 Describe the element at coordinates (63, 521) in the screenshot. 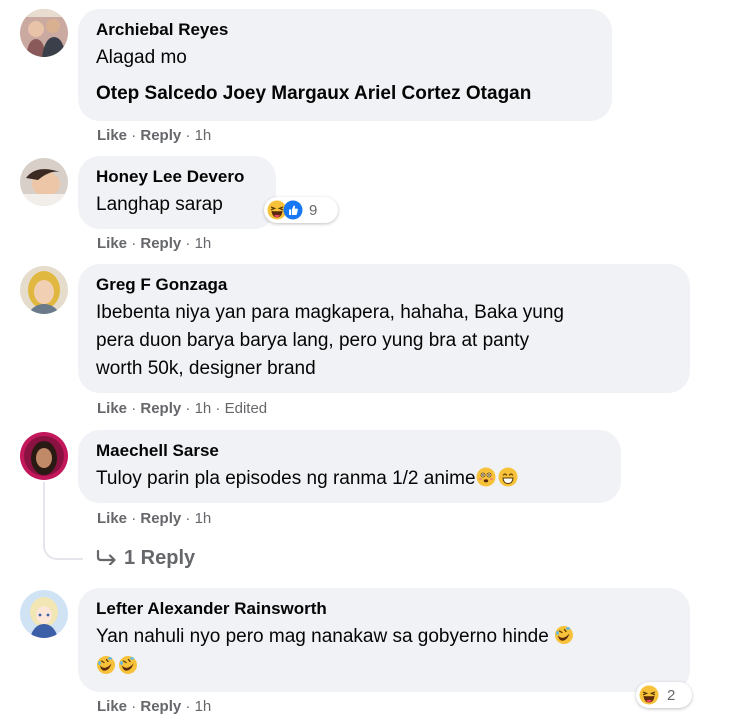

I see `thread-connector` at that location.